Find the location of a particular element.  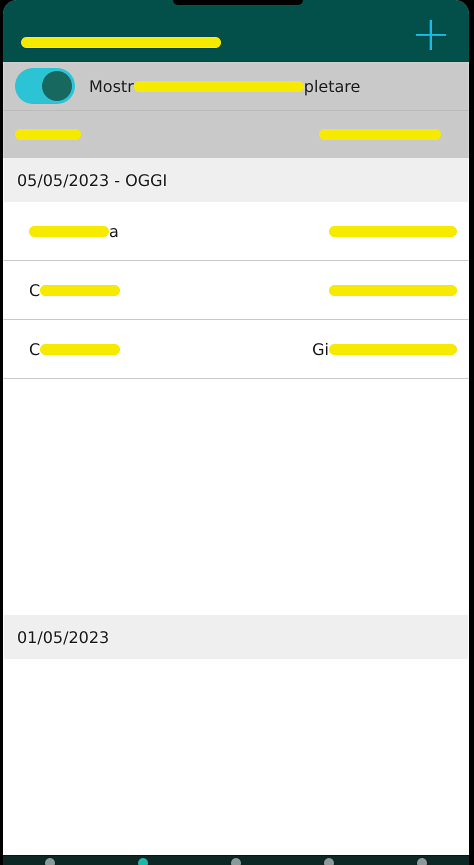

list-row: C Gi is located at coordinates (236, 349).